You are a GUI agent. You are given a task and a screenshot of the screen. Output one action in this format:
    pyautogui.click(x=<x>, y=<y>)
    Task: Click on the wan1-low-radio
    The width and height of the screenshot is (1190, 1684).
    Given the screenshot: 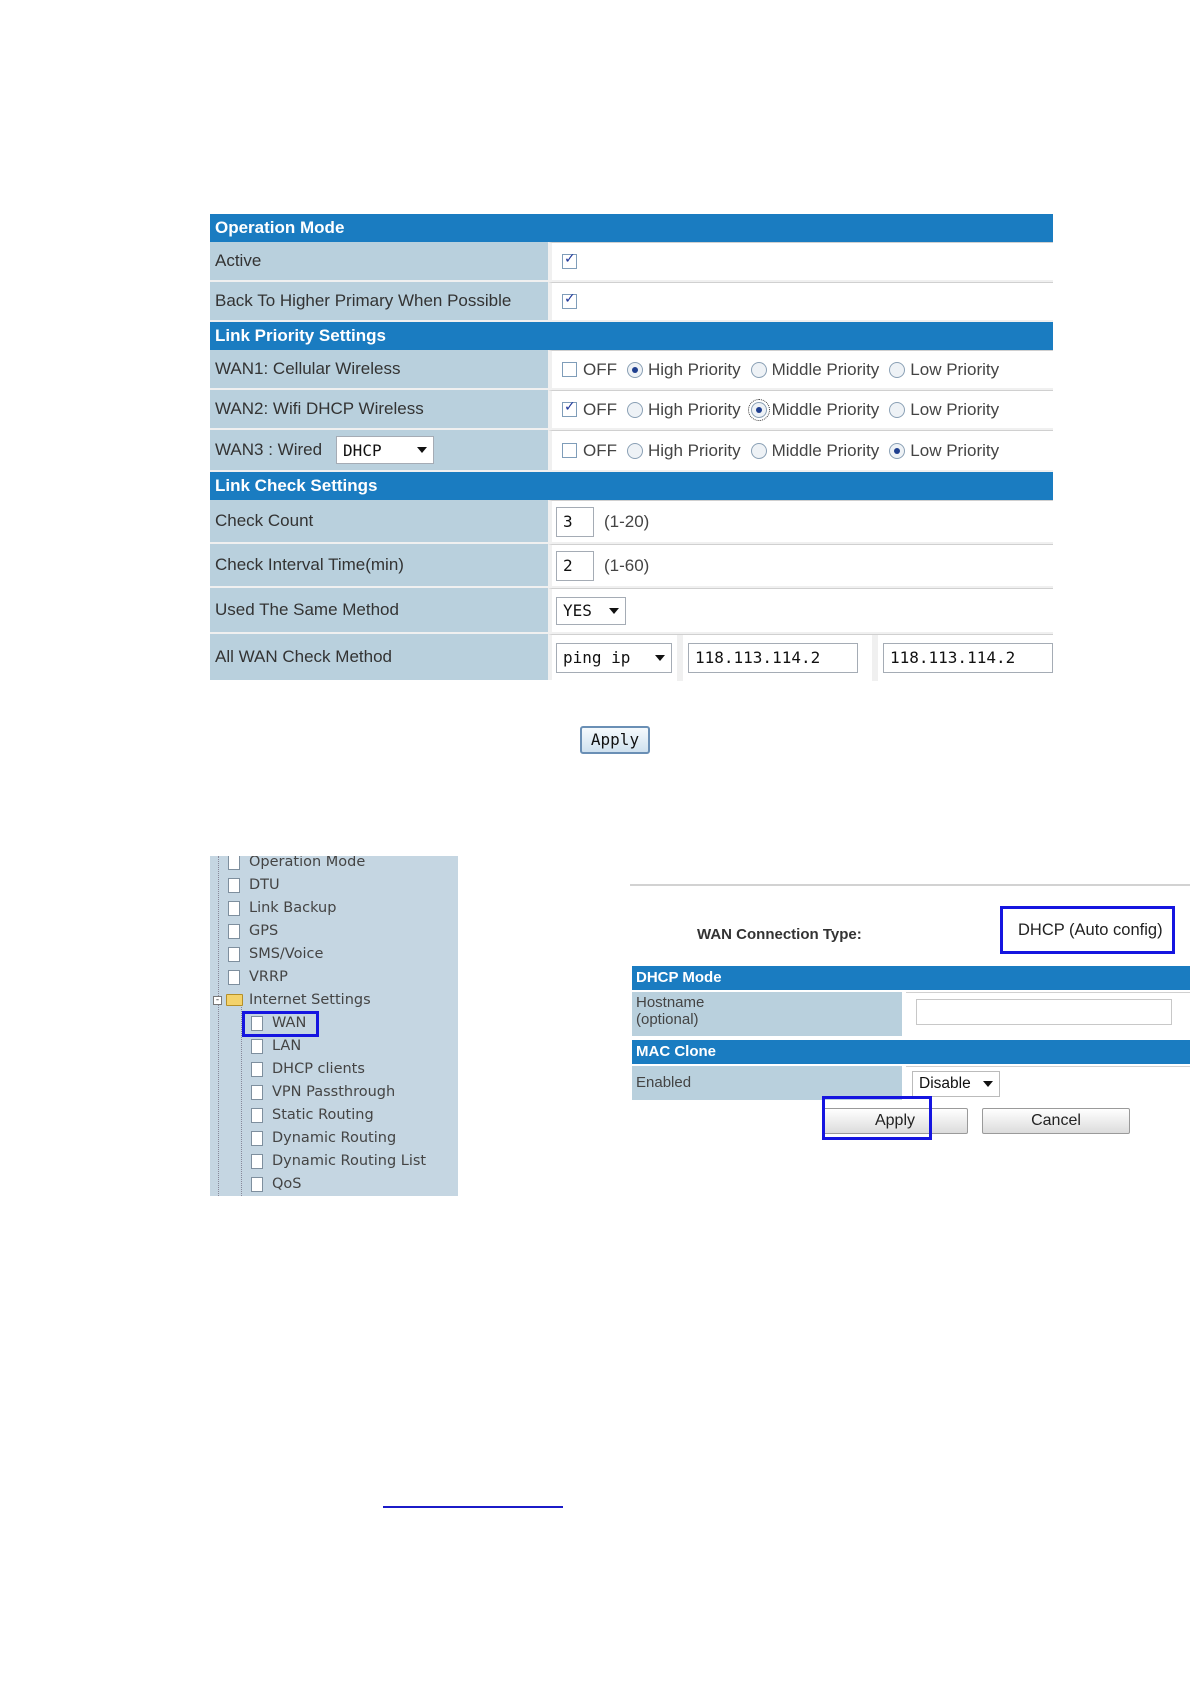 What is the action you would take?
    pyautogui.click(x=897, y=369)
    